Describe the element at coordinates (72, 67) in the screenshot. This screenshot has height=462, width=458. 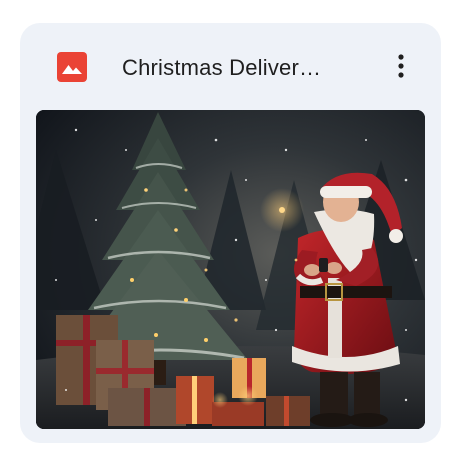
I see `image-icon` at that location.